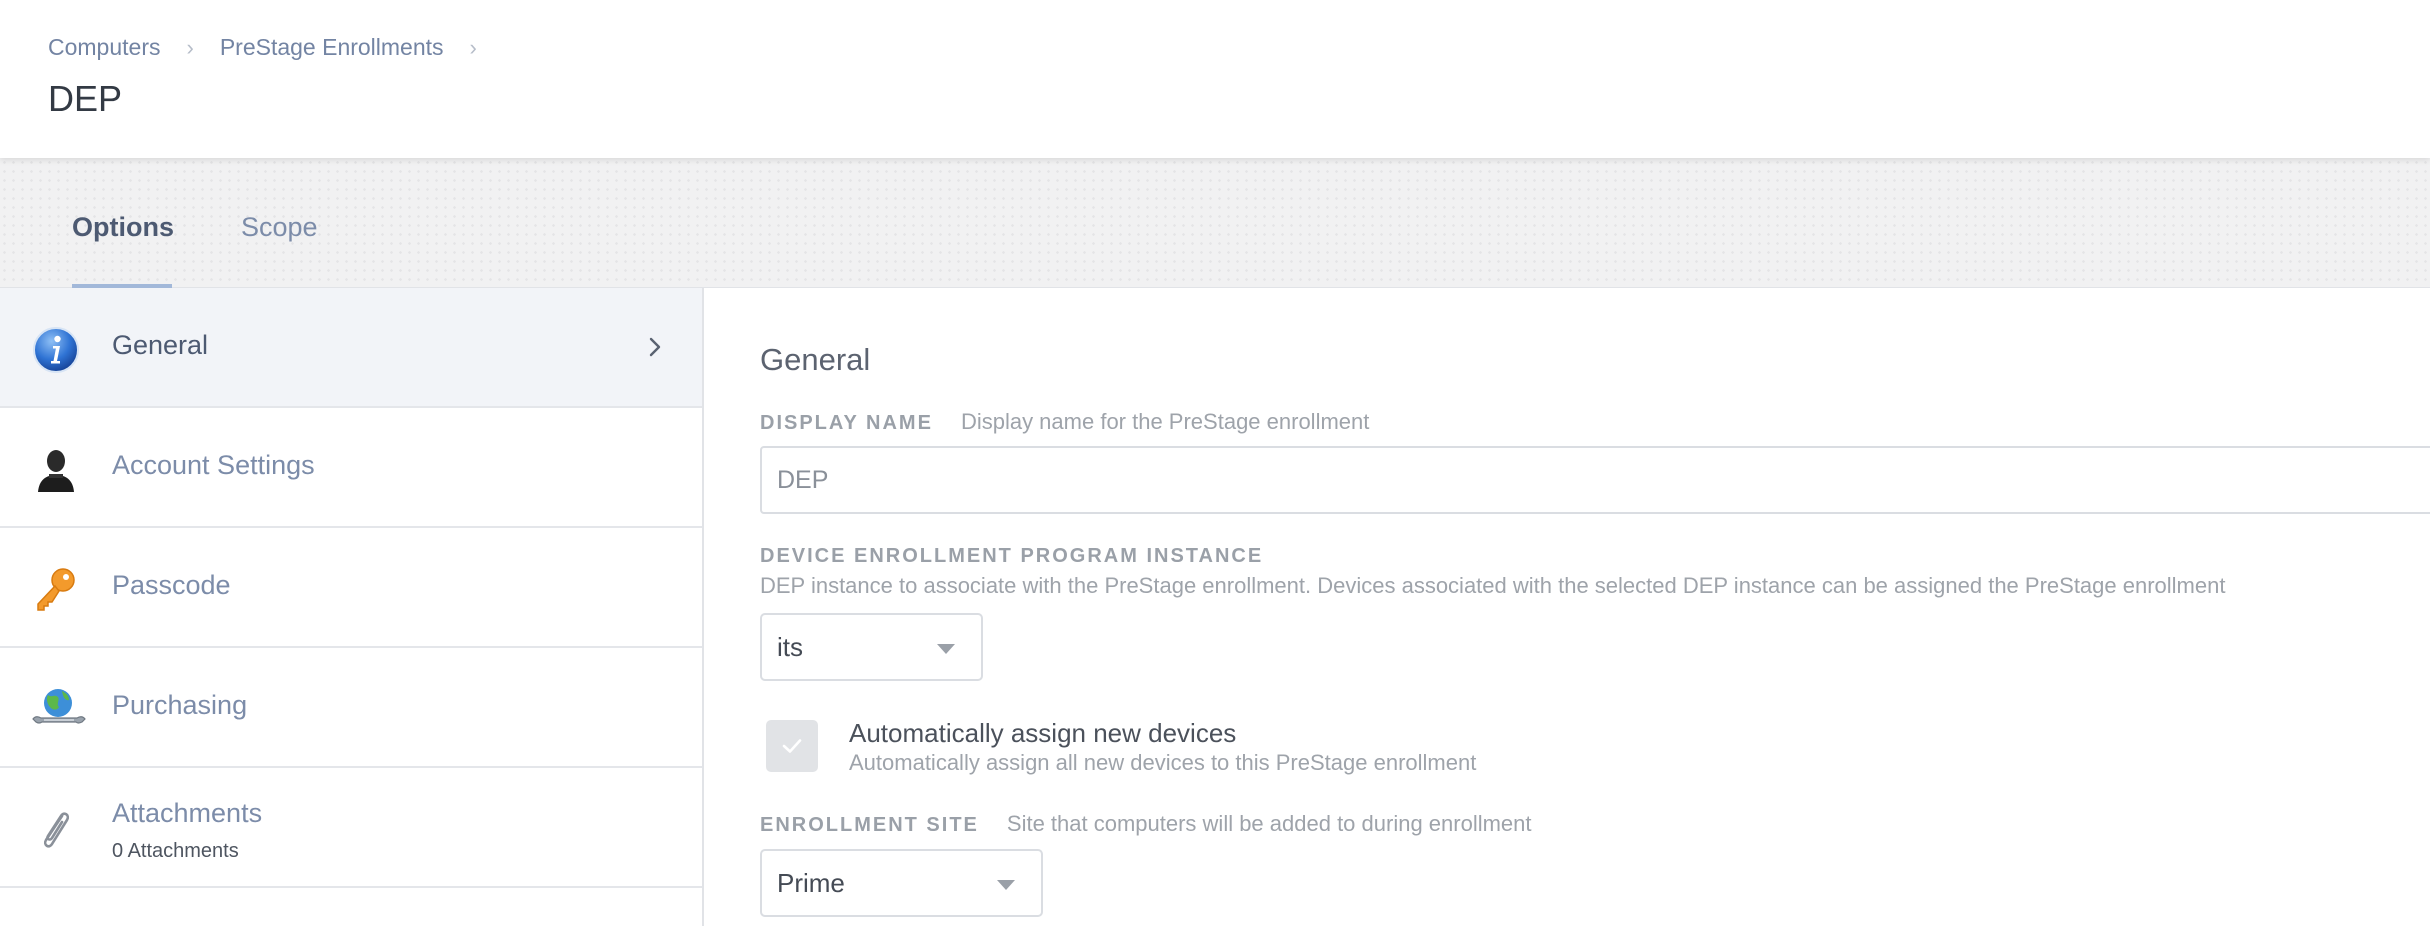  Describe the element at coordinates (171, 585) in the screenshot. I see `sidebar-item-label: Passcode` at that location.